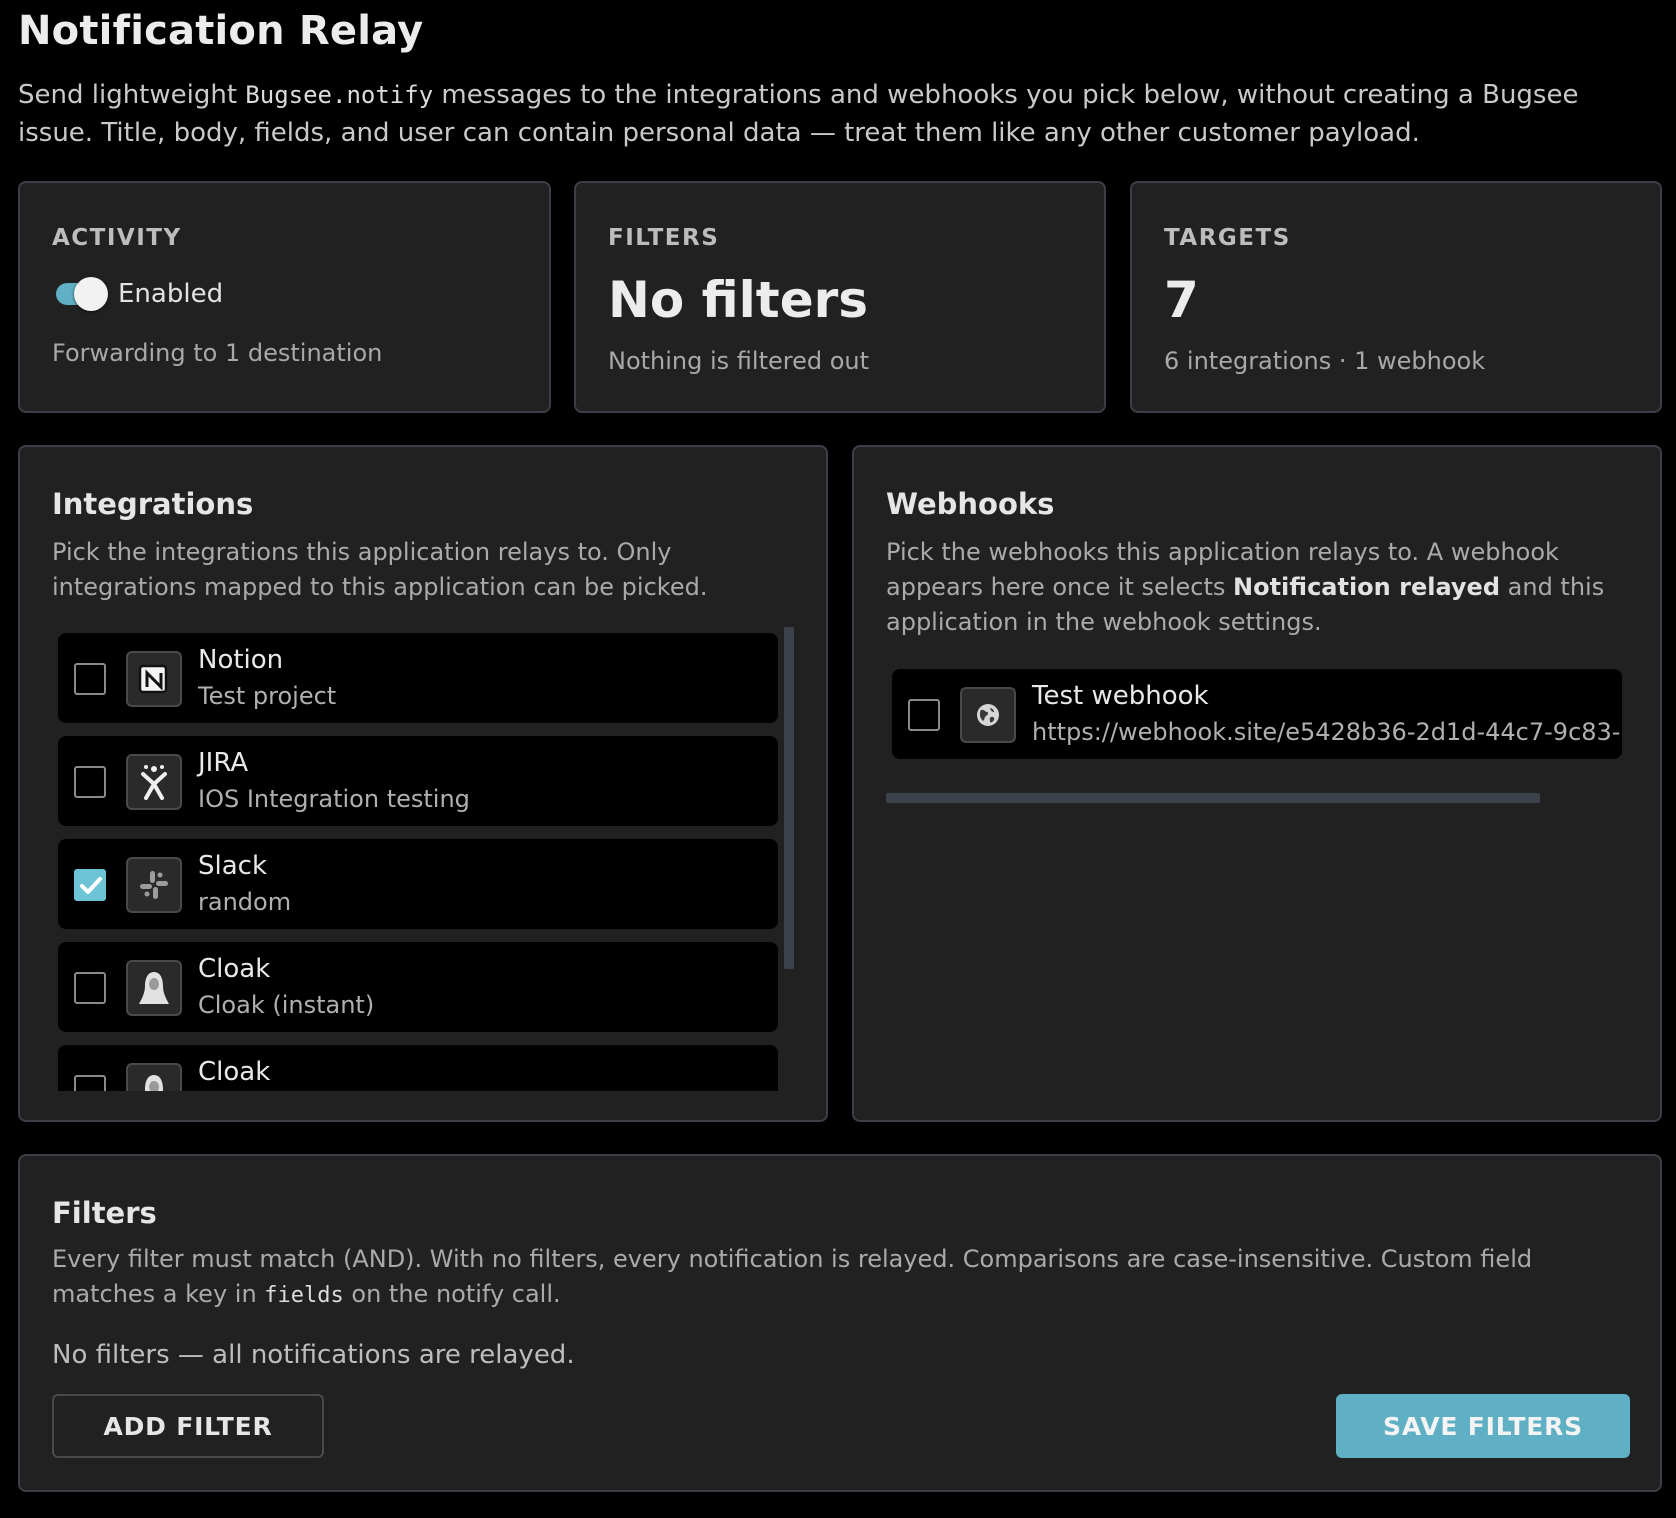 This screenshot has width=1676, height=1518. Describe the element at coordinates (334, 799) in the screenshot. I see `integration-sub: IOS Integration testing` at that location.